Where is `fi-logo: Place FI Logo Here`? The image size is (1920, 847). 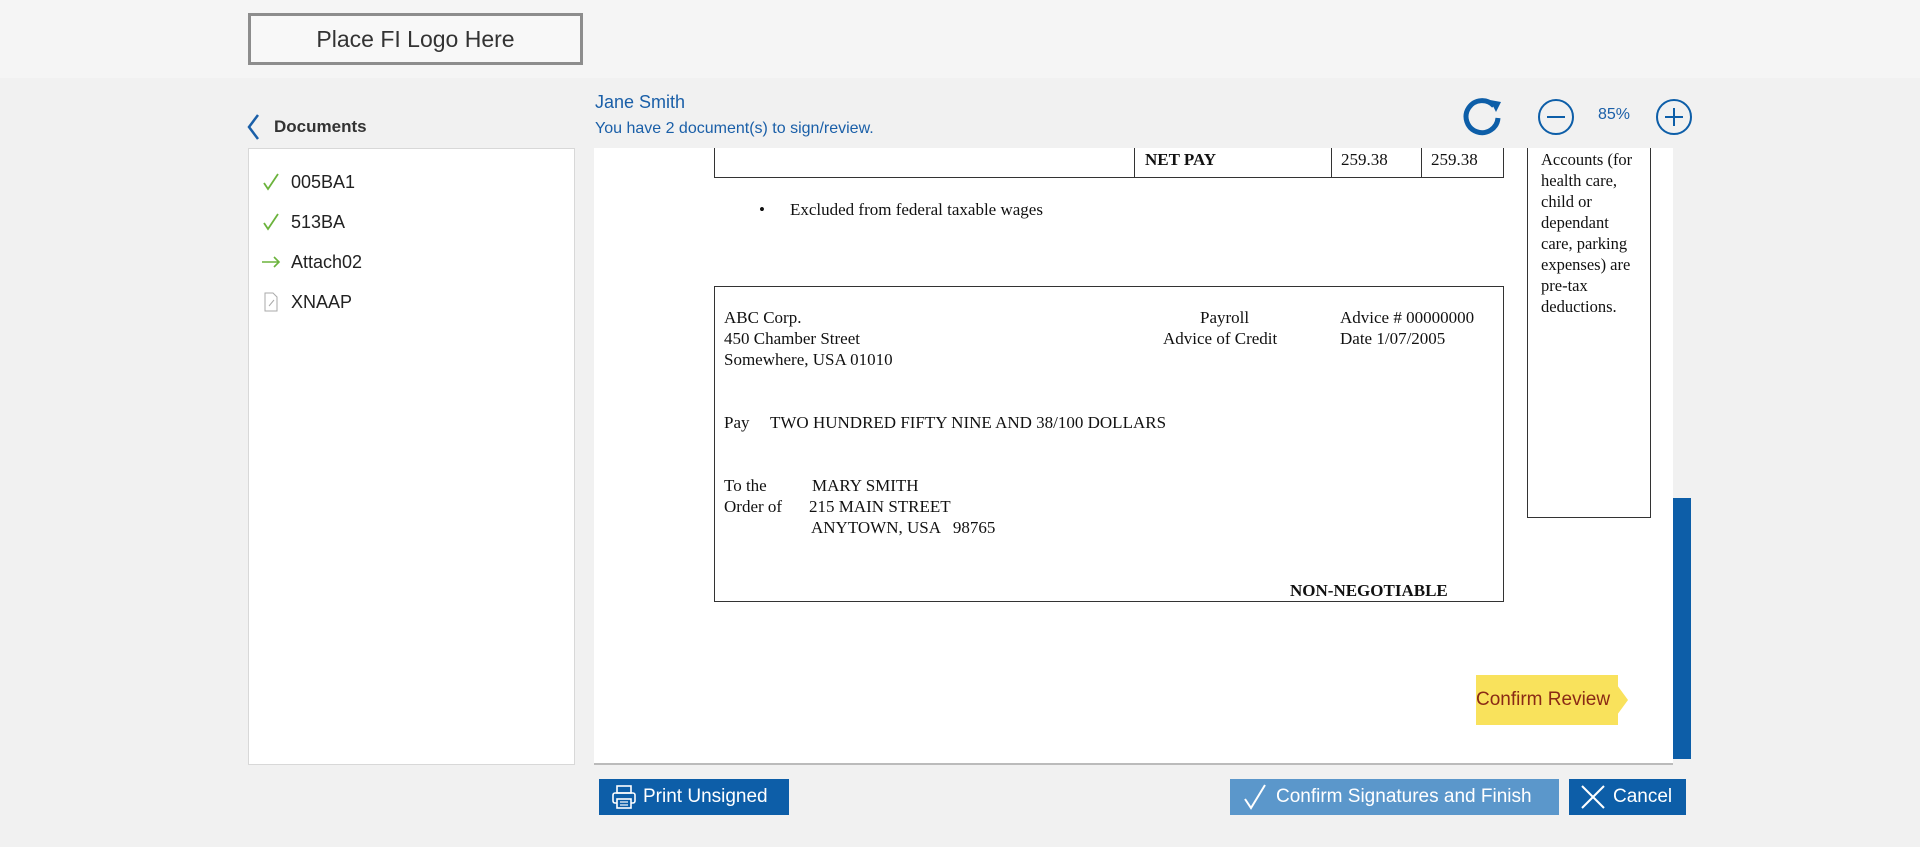 fi-logo: Place FI Logo Here is located at coordinates (415, 39).